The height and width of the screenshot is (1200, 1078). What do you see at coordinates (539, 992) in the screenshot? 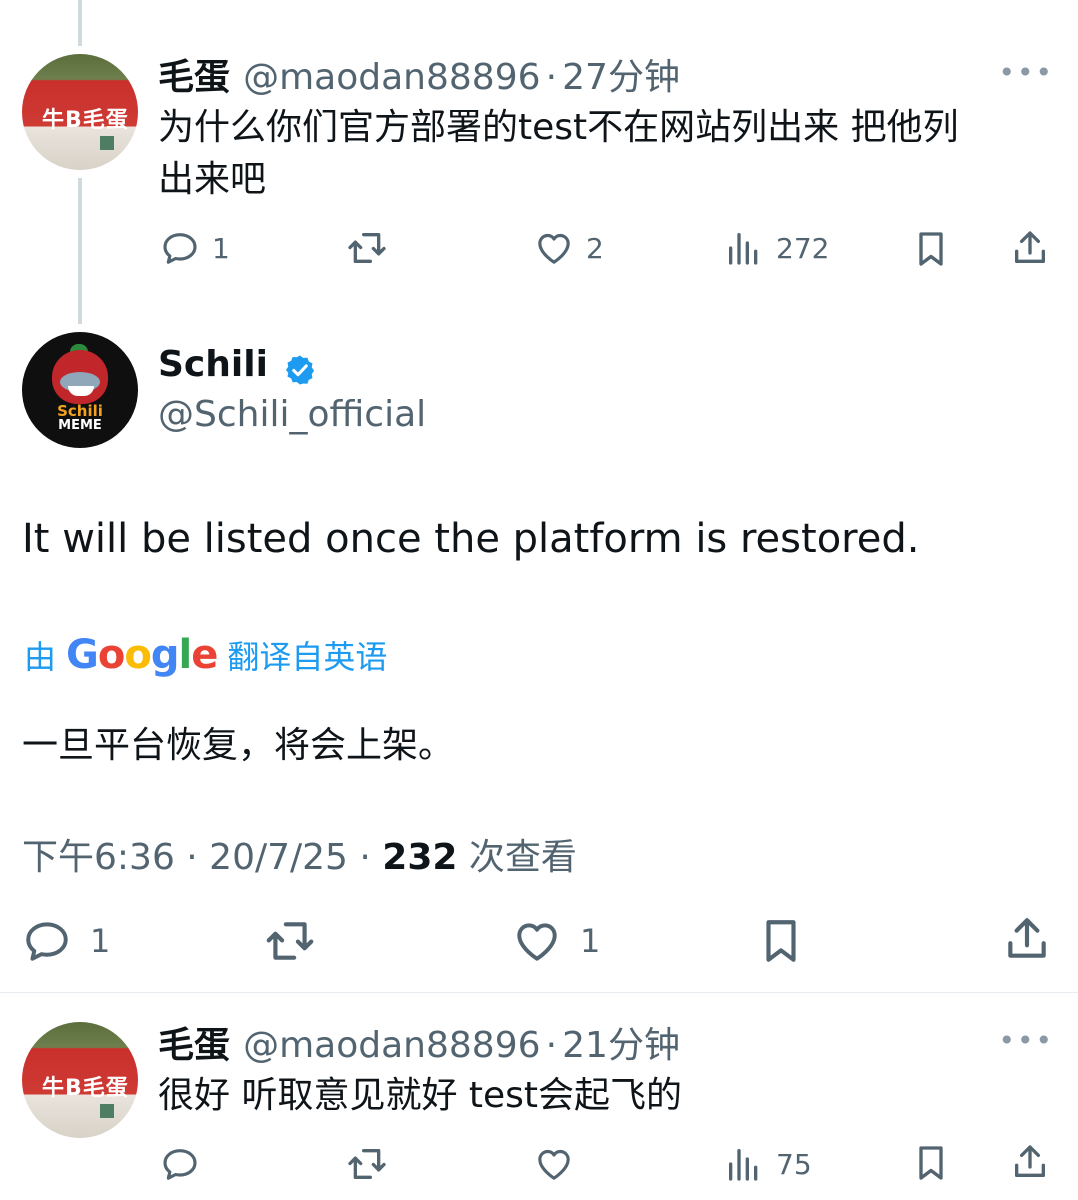
I see `divider` at bounding box center [539, 992].